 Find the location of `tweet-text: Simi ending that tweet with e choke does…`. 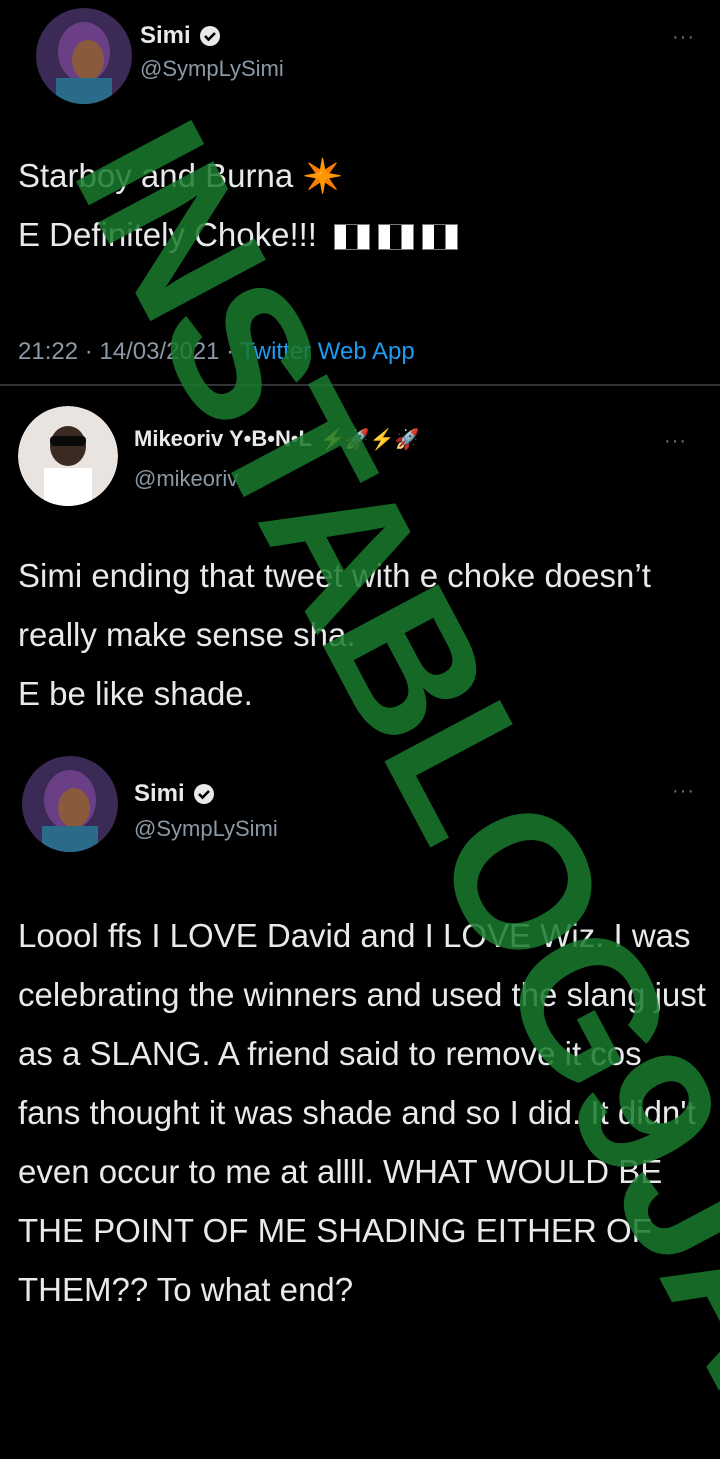

tweet-text: Simi ending that tweet with e choke does… is located at coordinates (363, 634).